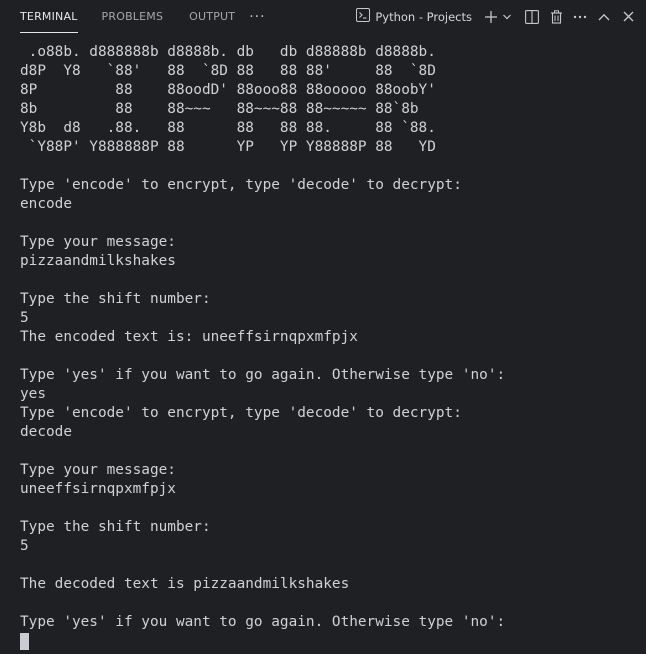 This screenshot has height=654, width=646. I want to click on terminal-line: `Y88P' Y888888P 88 YP YP Y88888P 88 YD, so click(228, 147).